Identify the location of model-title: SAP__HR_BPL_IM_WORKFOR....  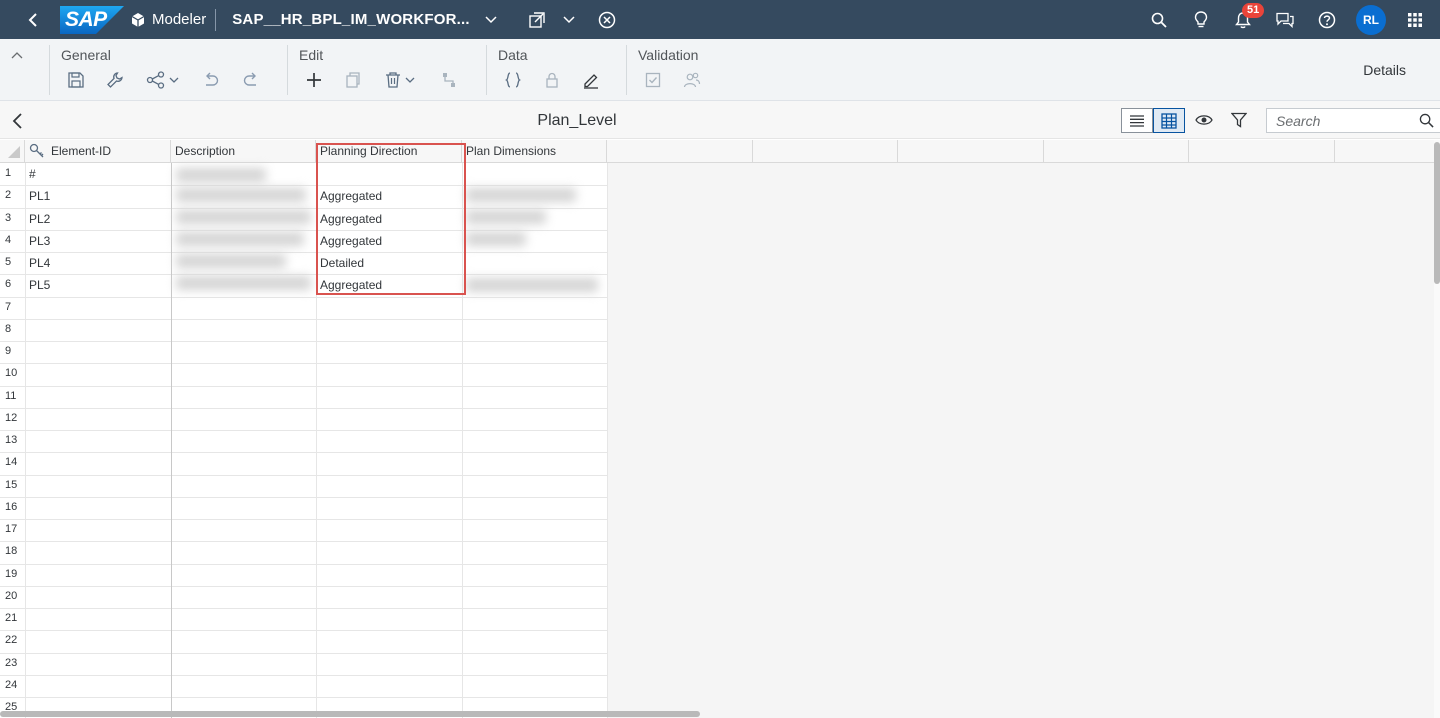
(351, 19).